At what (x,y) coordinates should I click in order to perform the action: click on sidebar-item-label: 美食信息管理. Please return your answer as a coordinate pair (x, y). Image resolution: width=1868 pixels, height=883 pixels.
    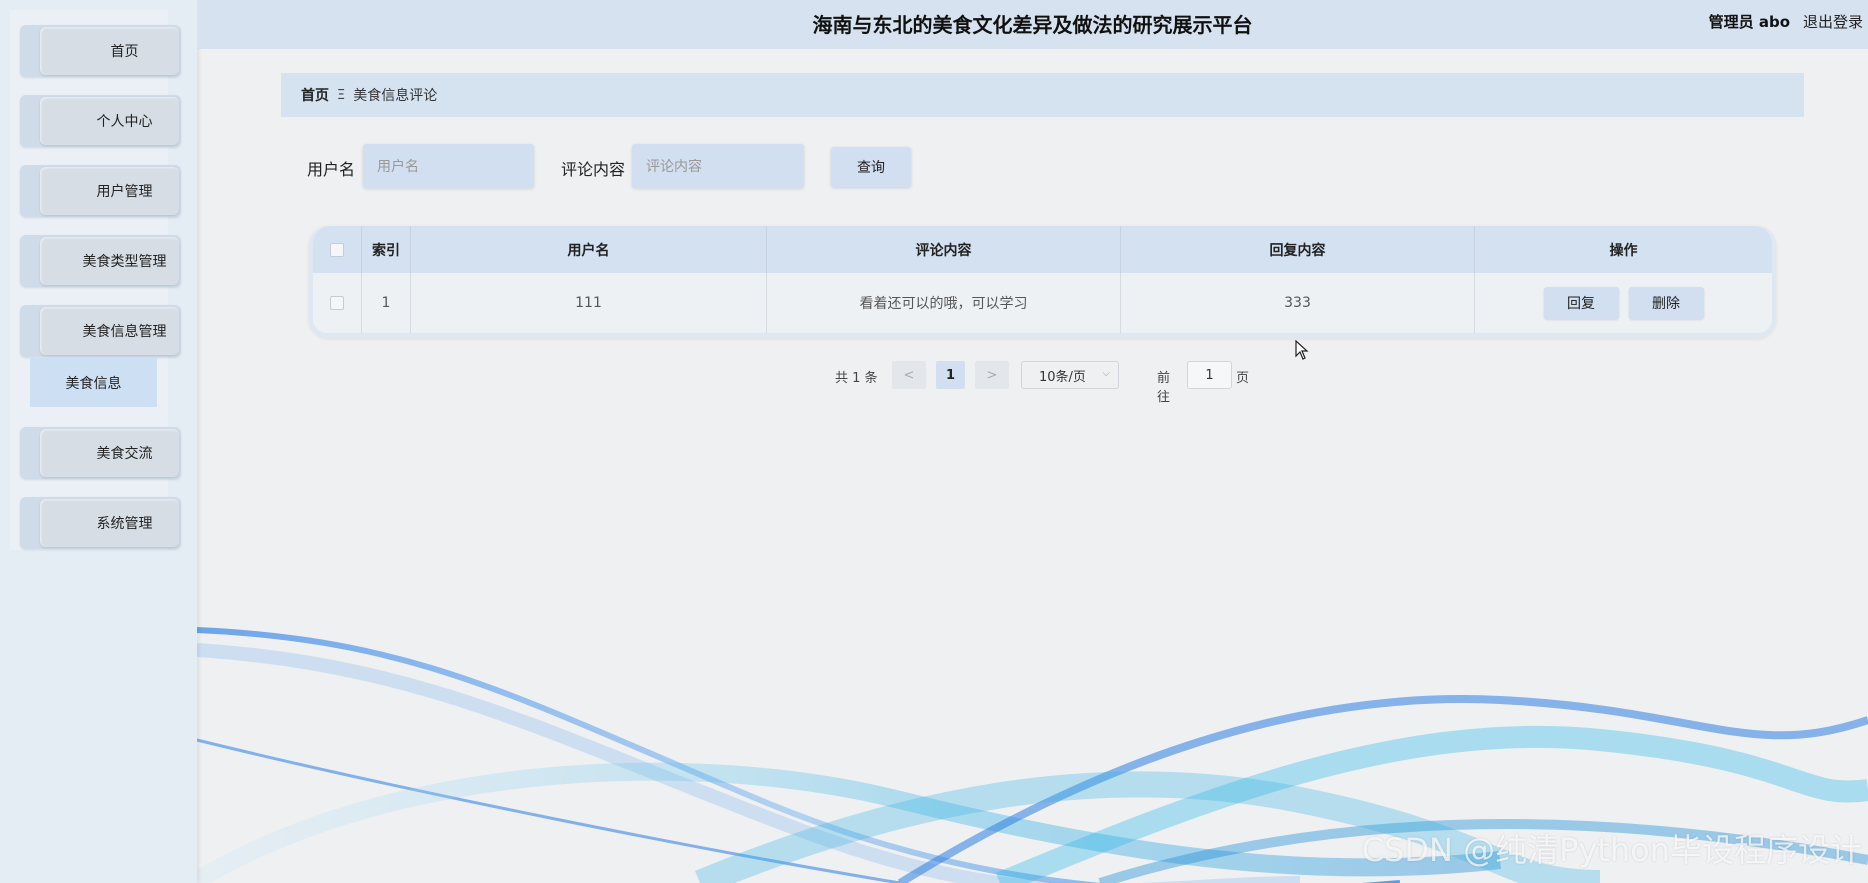
    Looking at the image, I should click on (109, 331).